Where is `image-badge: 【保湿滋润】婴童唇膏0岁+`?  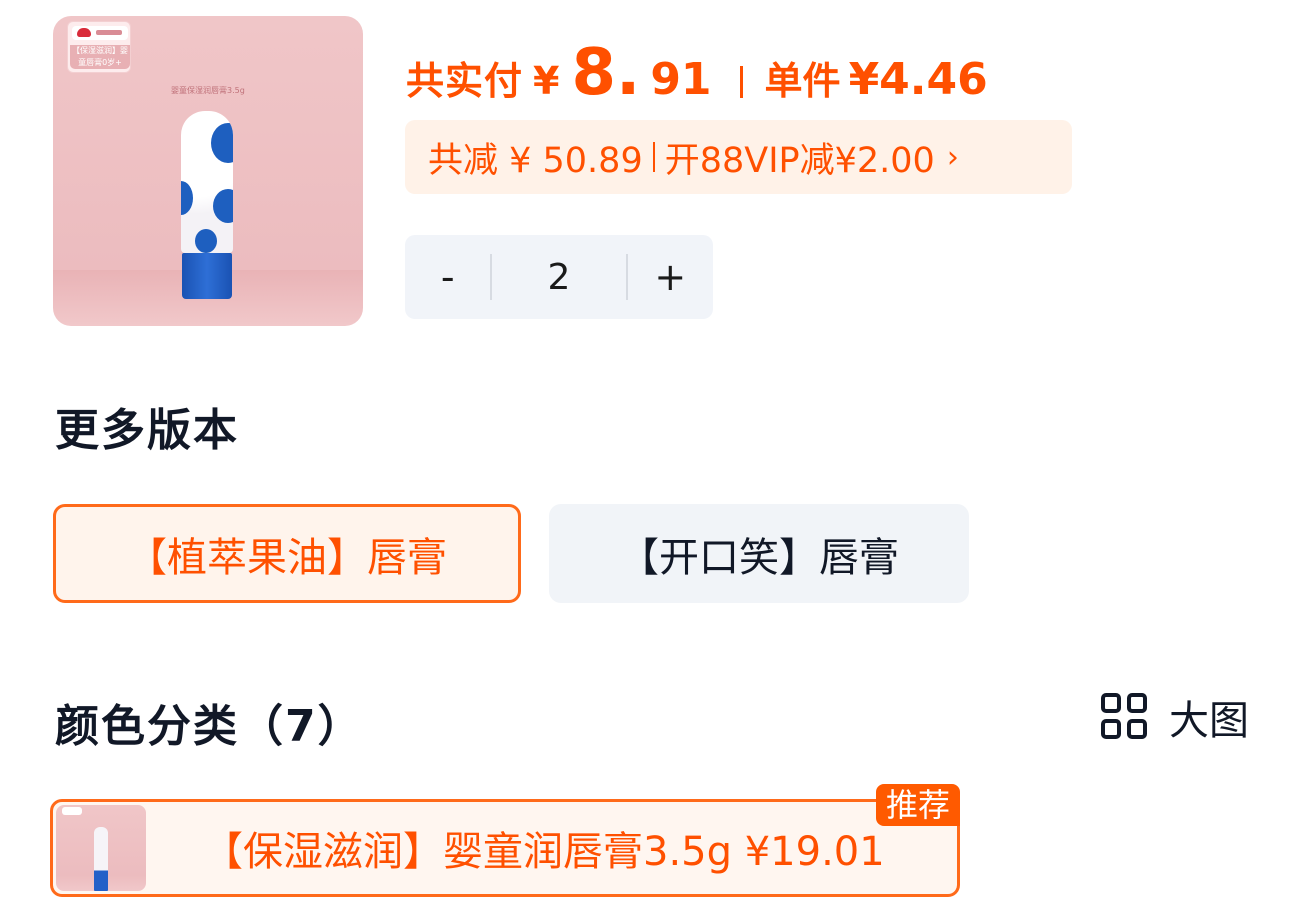 image-badge: 【保湿滋润】婴童唇膏0岁+ is located at coordinates (99, 47).